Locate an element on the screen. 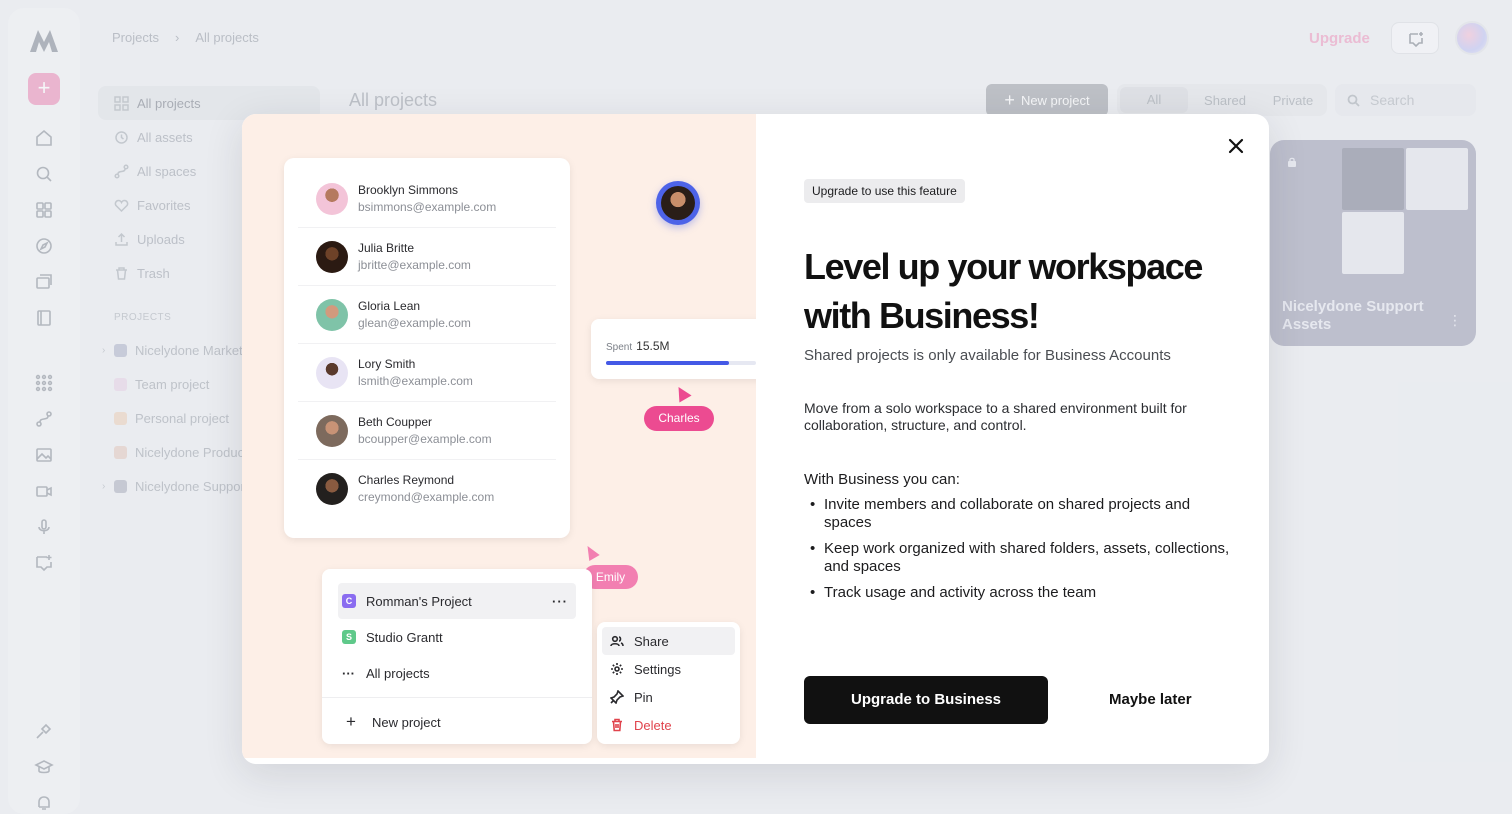 The height and width of the screenshot is (814, 1512). spent-card: Spent 15.5M is located at coordinates (673, 349).